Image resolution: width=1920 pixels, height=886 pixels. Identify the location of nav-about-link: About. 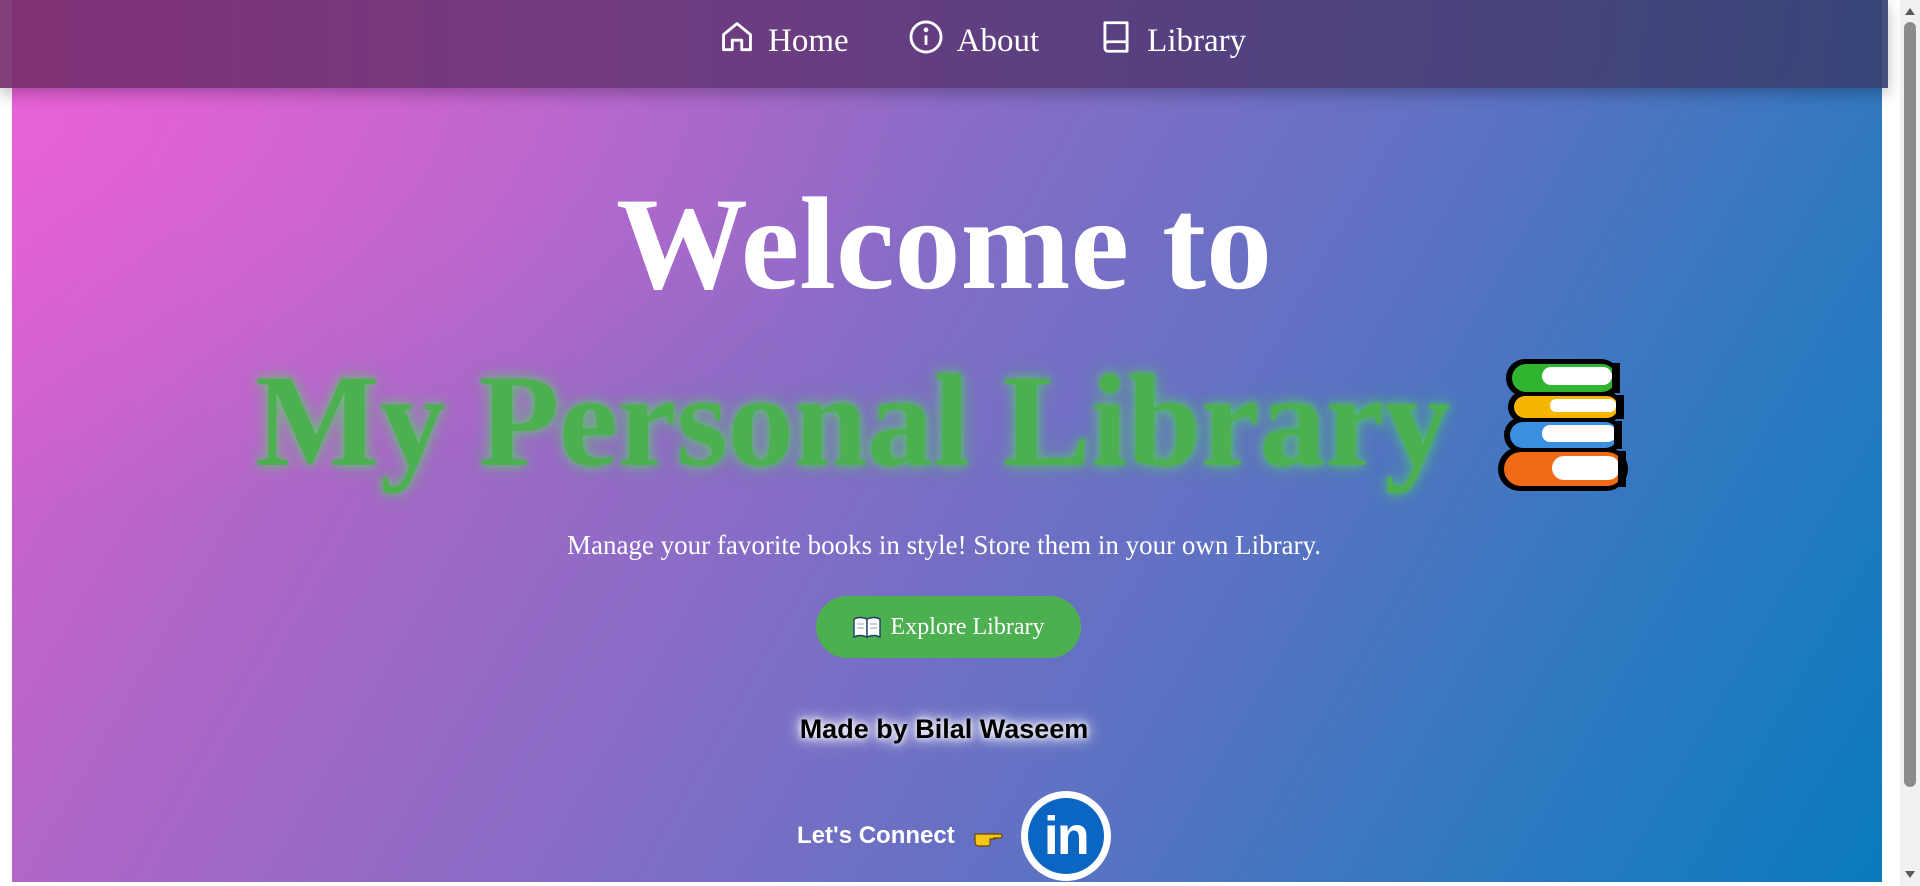
(973, 41).